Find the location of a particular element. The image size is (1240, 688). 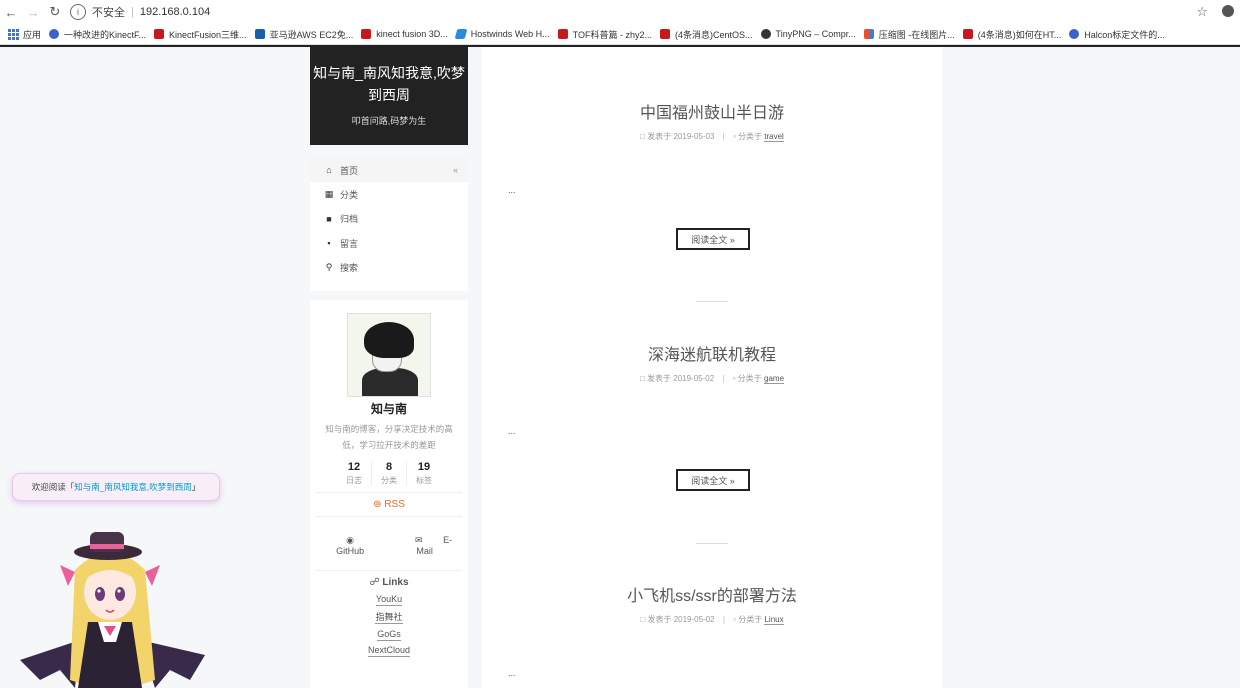

stat-label: 标签 is located at coordinates (424, 480).